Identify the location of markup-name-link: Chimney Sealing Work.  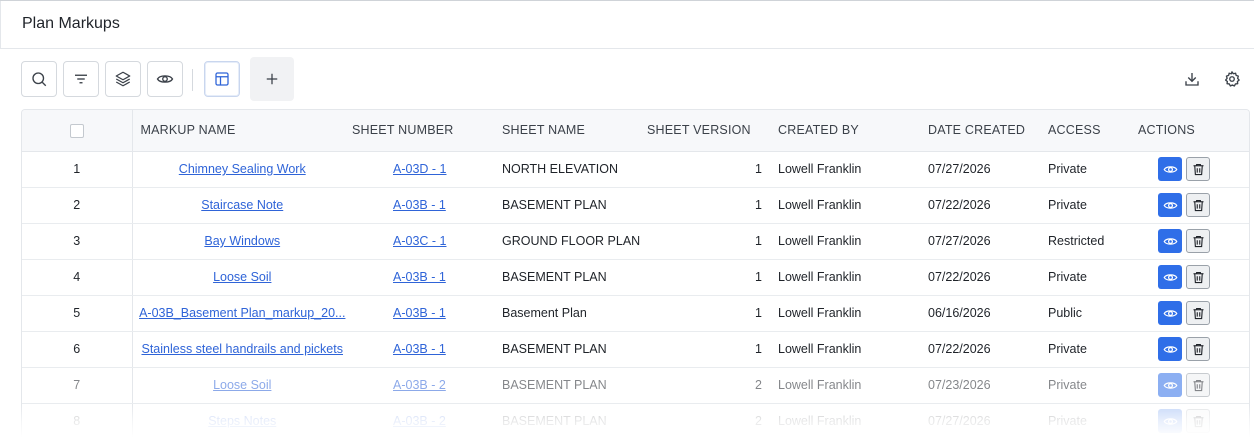
(242, 169).